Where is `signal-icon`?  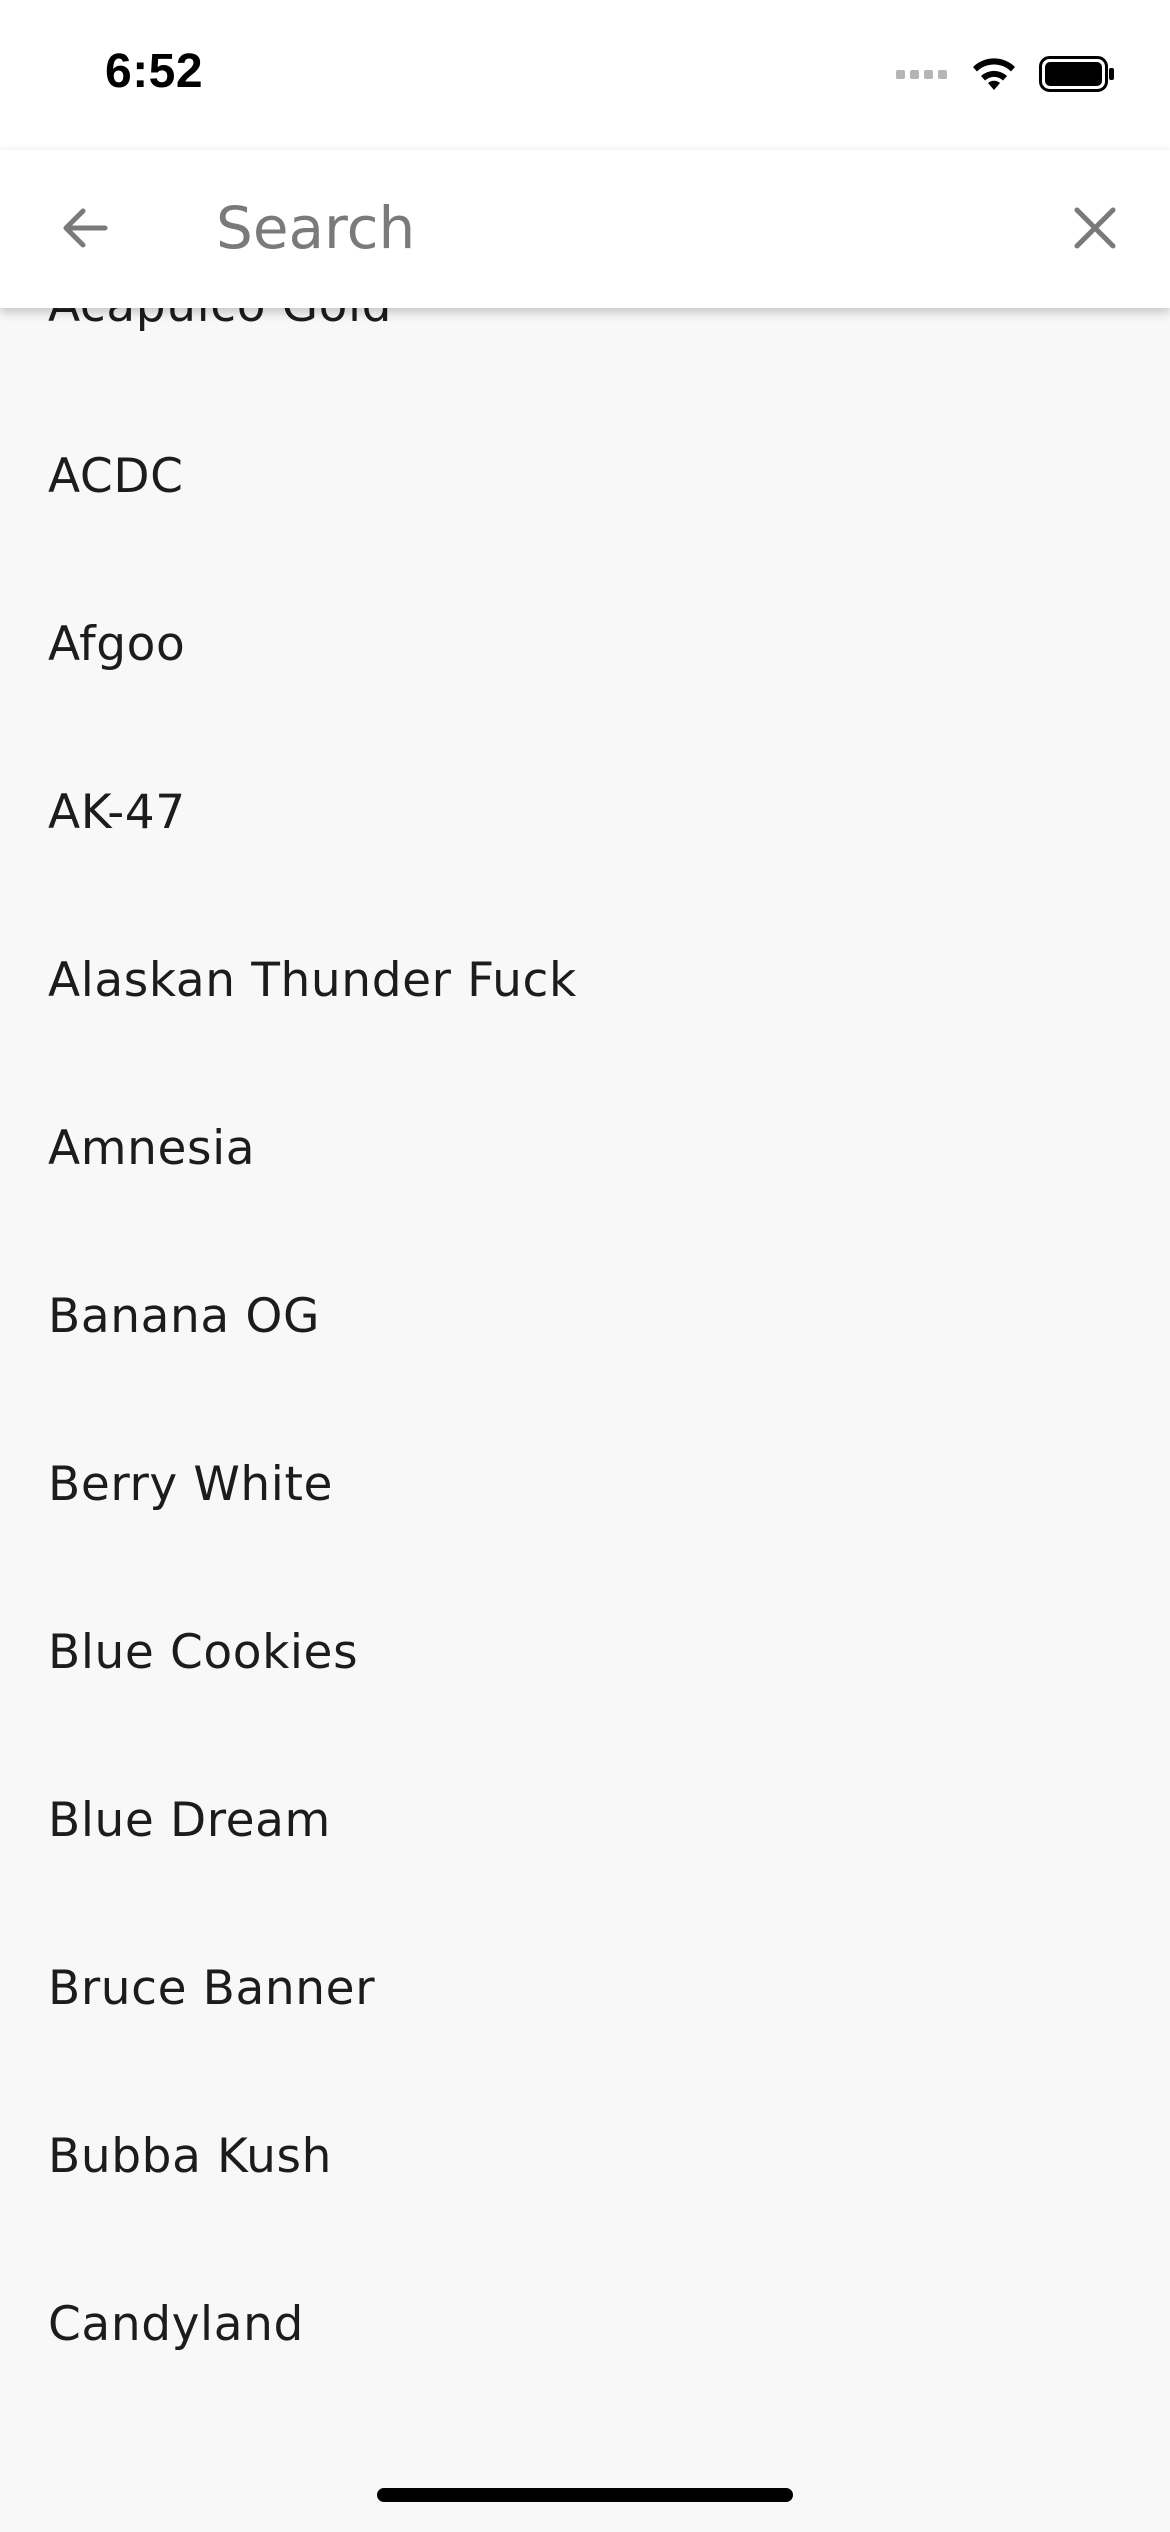 signal-icon is located at coordinates (919, 74).